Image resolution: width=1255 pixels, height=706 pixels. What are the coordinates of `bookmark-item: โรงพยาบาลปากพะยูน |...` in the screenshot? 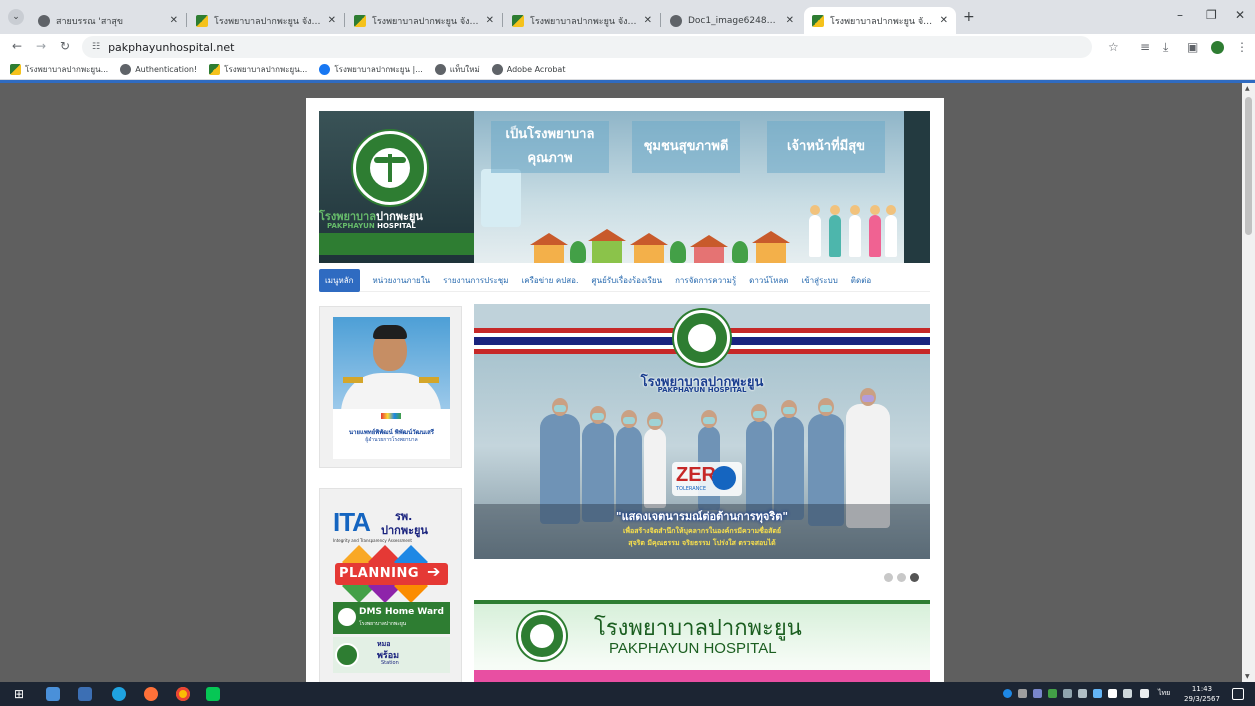 It's located at (371, 69).